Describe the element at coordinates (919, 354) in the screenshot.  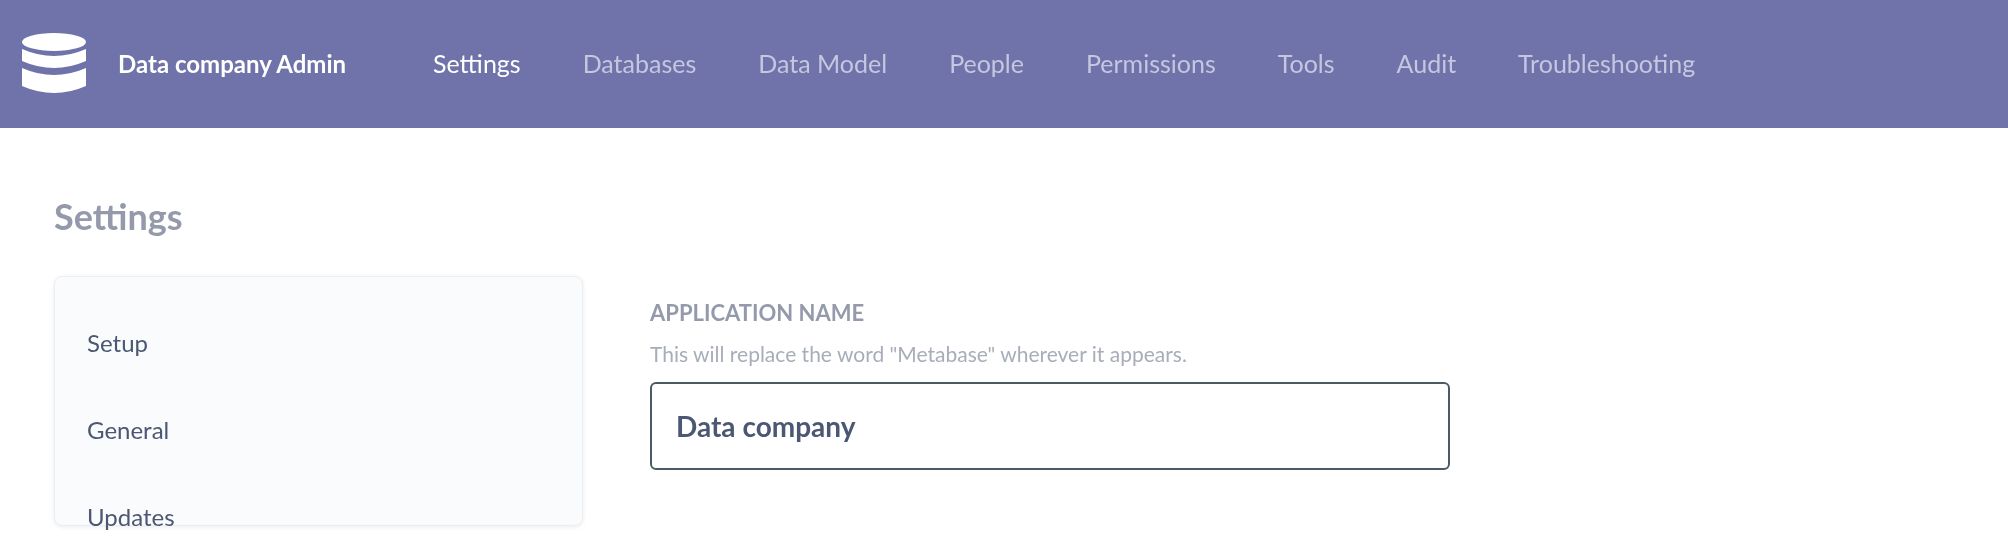
I see `setting-description: This will replace the word "Metabase" wherever it appears.` at that location.